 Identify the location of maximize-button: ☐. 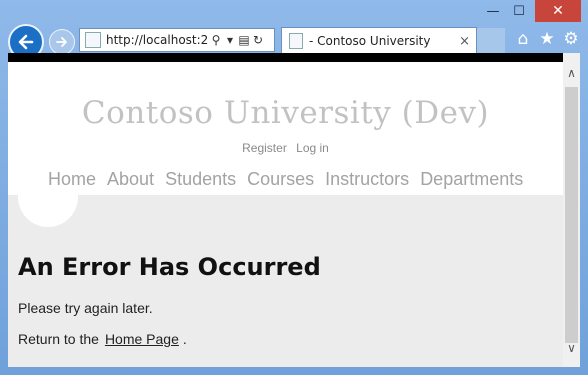
(519, 11).